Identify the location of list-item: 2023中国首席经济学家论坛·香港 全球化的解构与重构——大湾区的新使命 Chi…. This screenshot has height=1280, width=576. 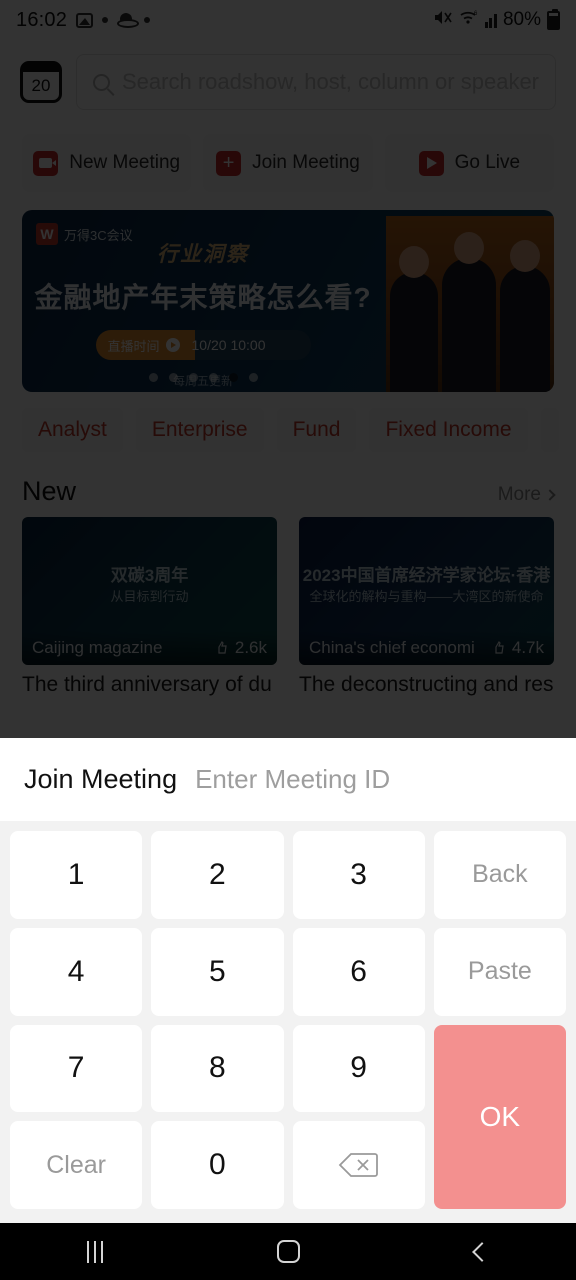
(426, 607).